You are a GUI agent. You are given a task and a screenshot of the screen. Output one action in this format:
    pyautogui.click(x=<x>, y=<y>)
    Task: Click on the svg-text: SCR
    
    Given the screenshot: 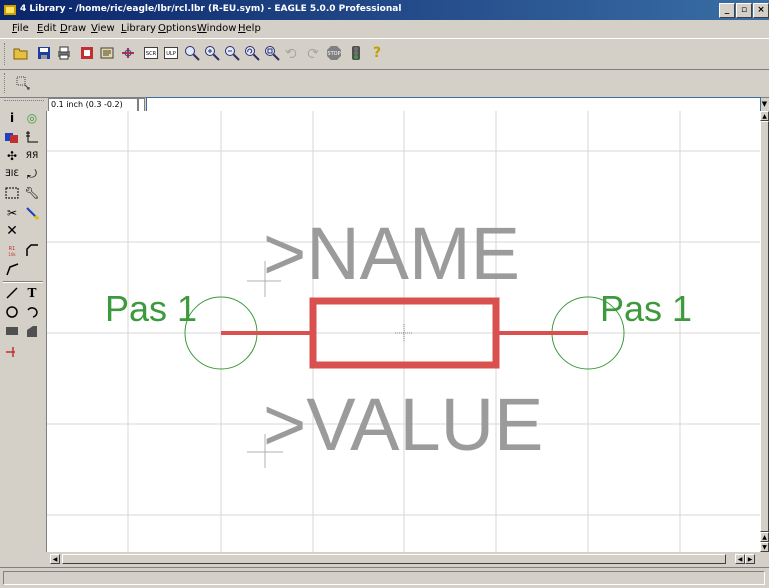 What is the action you would take?
    pyautogui.click(x=151, y=54)
    